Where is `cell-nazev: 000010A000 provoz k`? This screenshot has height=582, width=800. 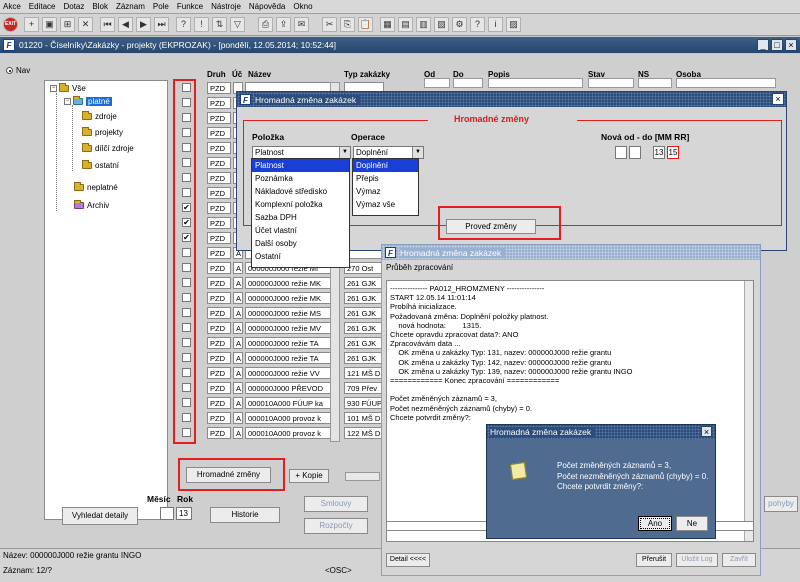 cell-nazev: 000010A000 provoz k is located at coordinates (292, 418).